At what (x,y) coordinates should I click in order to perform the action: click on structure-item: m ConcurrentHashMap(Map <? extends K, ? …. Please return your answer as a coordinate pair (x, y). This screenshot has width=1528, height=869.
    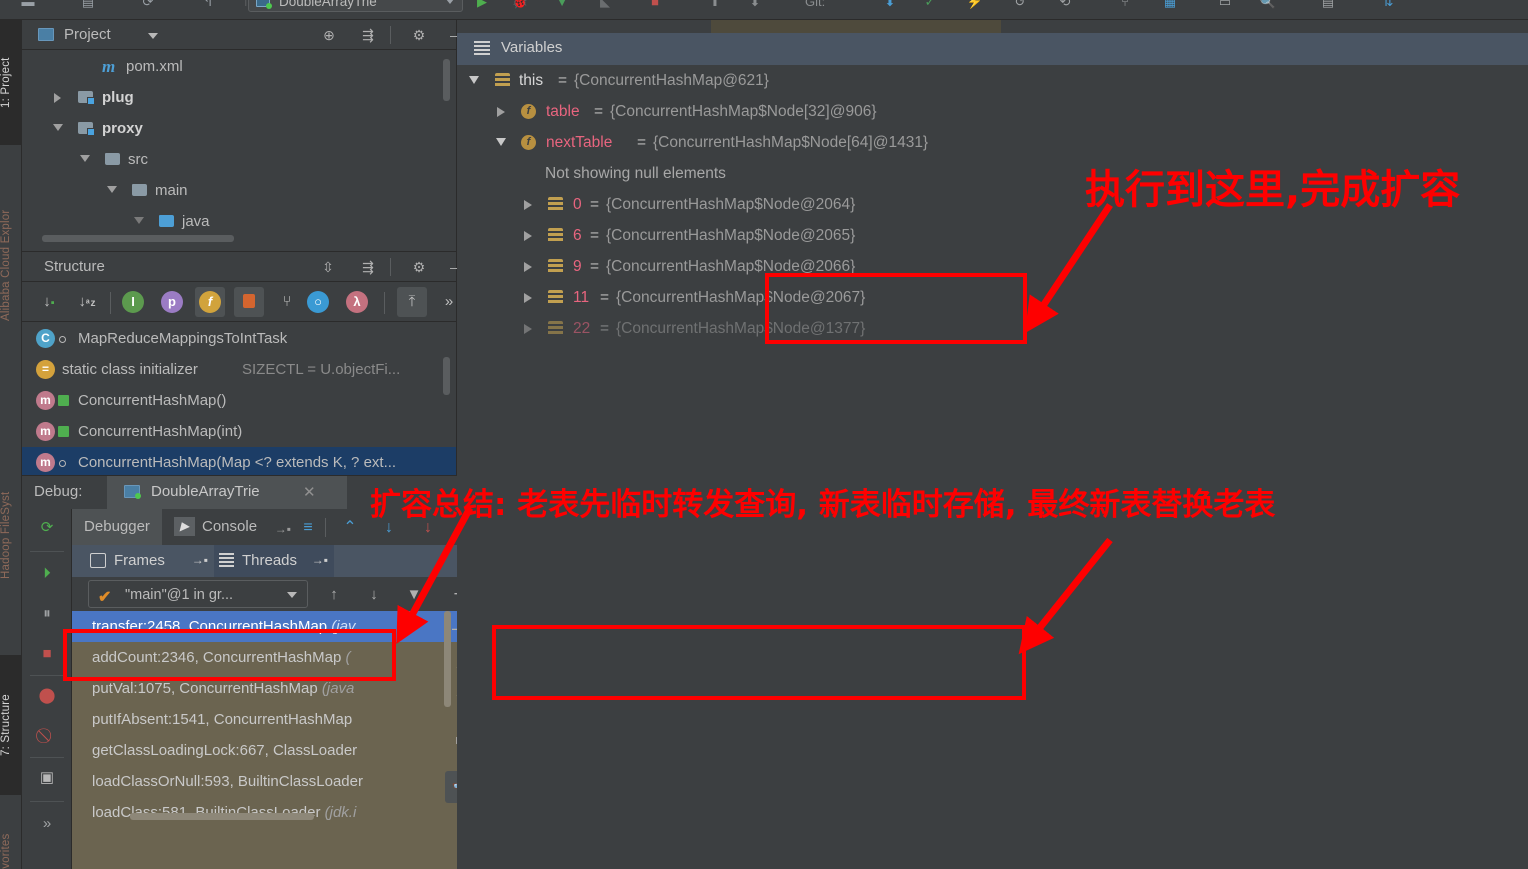
    Looking at the image, I should click on (239, 461).